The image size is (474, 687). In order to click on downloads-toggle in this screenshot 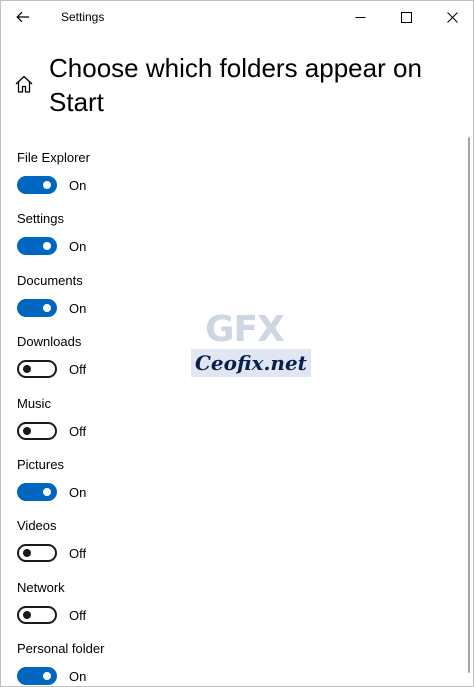, I will do `click(37, 369)`.